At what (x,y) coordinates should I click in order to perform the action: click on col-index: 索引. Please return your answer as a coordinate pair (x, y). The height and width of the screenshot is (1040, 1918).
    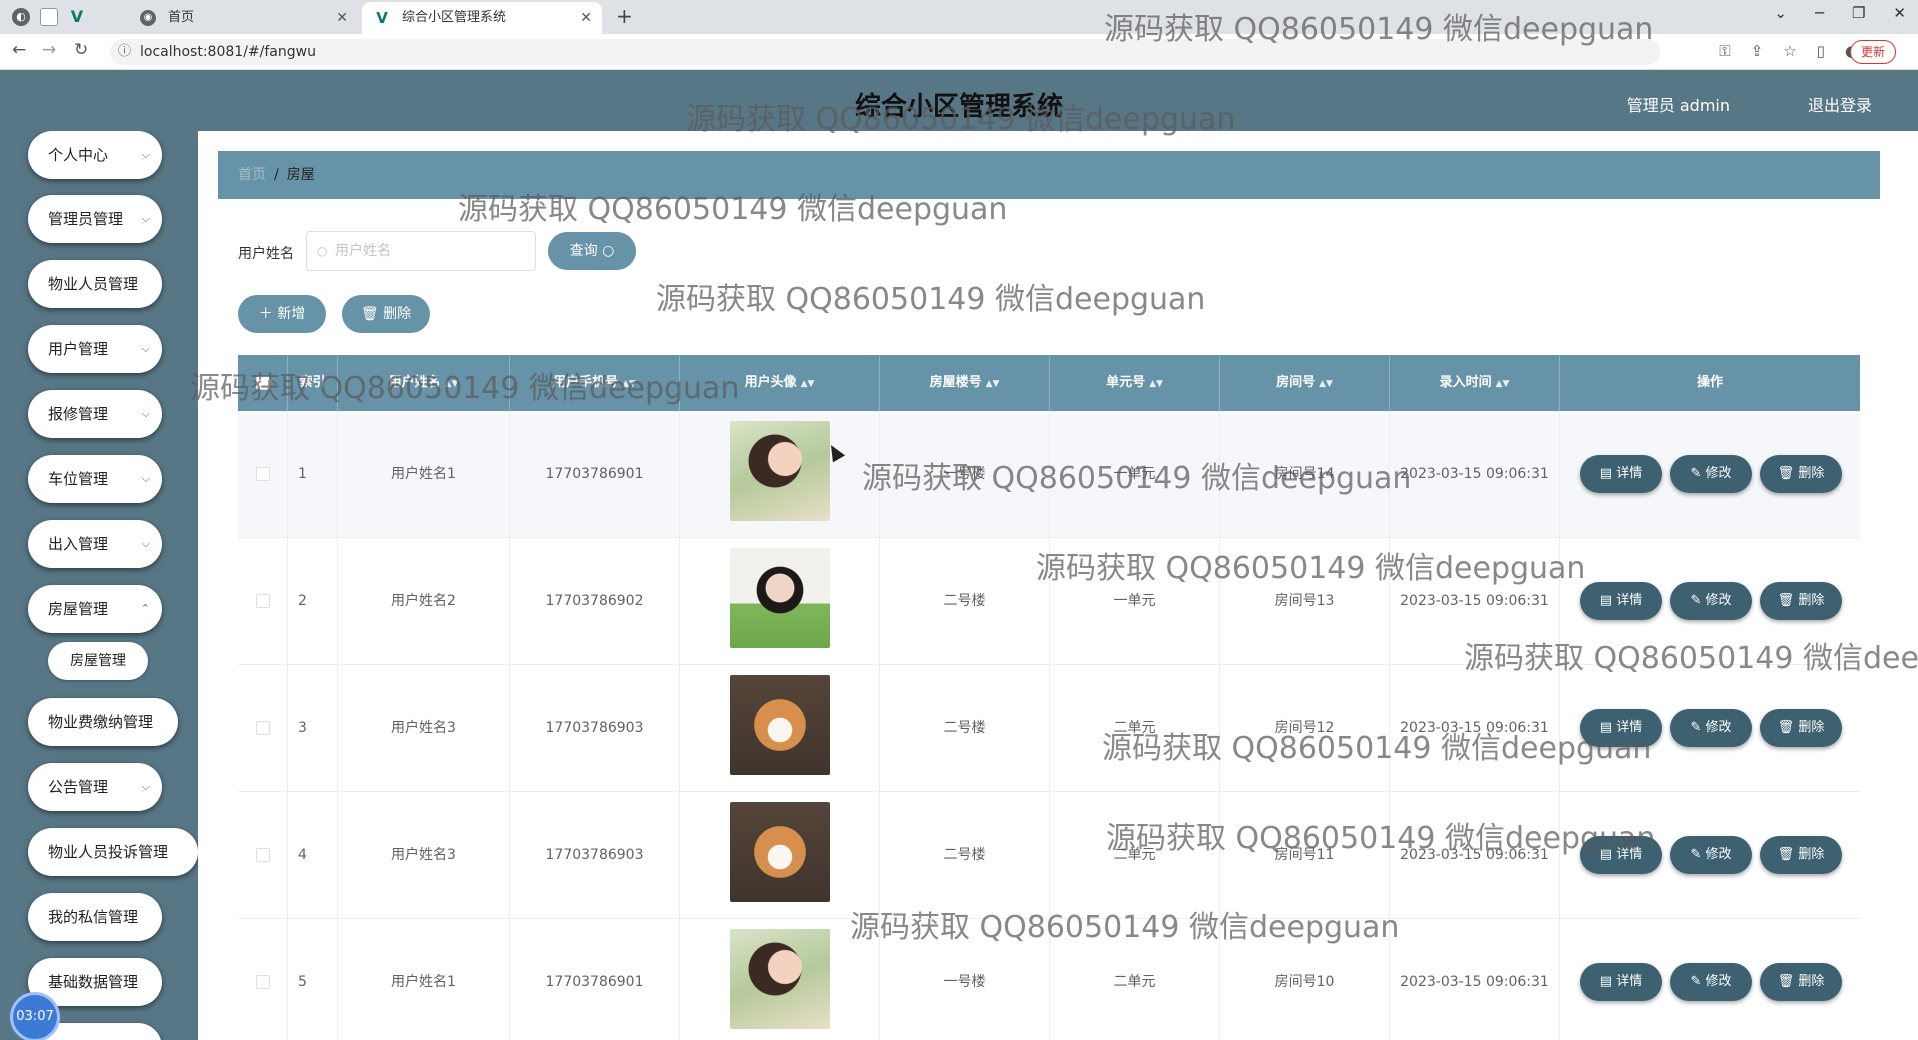
    Looking at the image, I should click on (313, 383).